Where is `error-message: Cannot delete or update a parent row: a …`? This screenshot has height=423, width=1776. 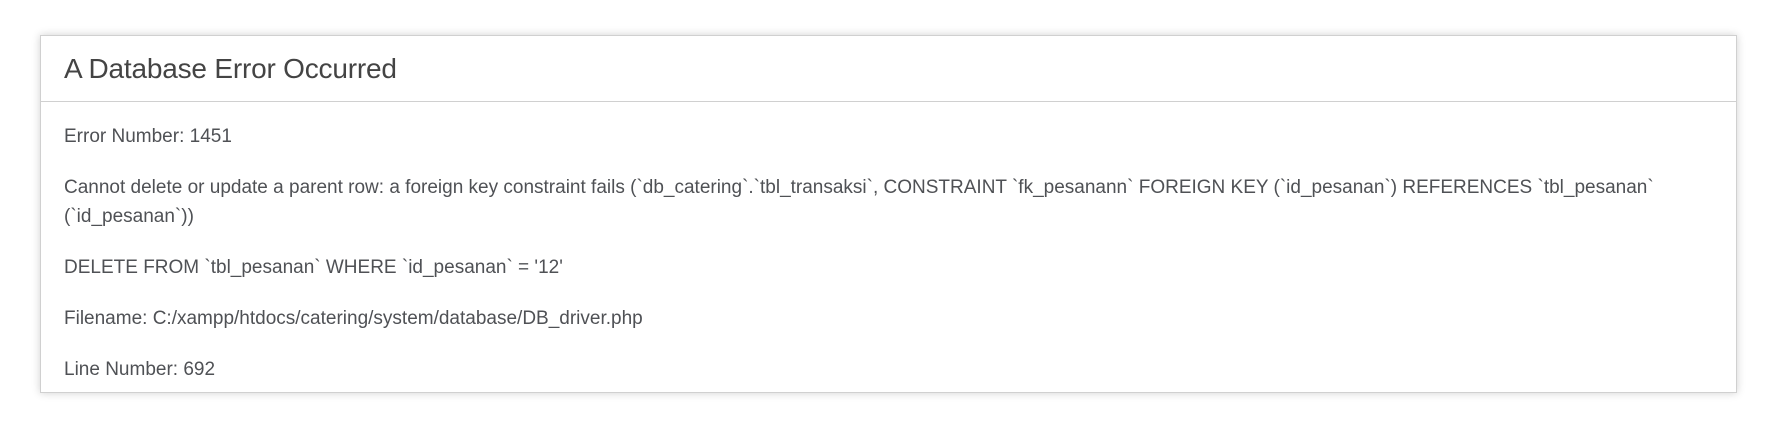
error-message: Cannot delete or update a parent row: a … is located at coordinates (859, 202).